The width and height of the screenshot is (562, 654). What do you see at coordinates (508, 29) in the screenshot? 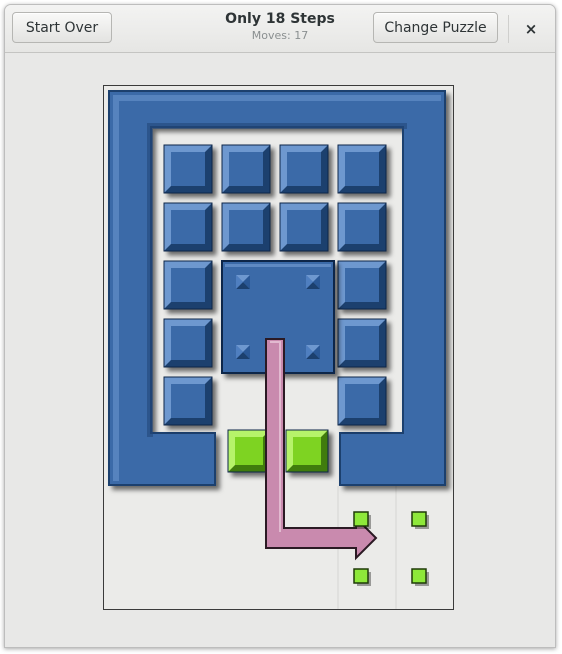
I see `header-separator` at bounding box center [508, 29].